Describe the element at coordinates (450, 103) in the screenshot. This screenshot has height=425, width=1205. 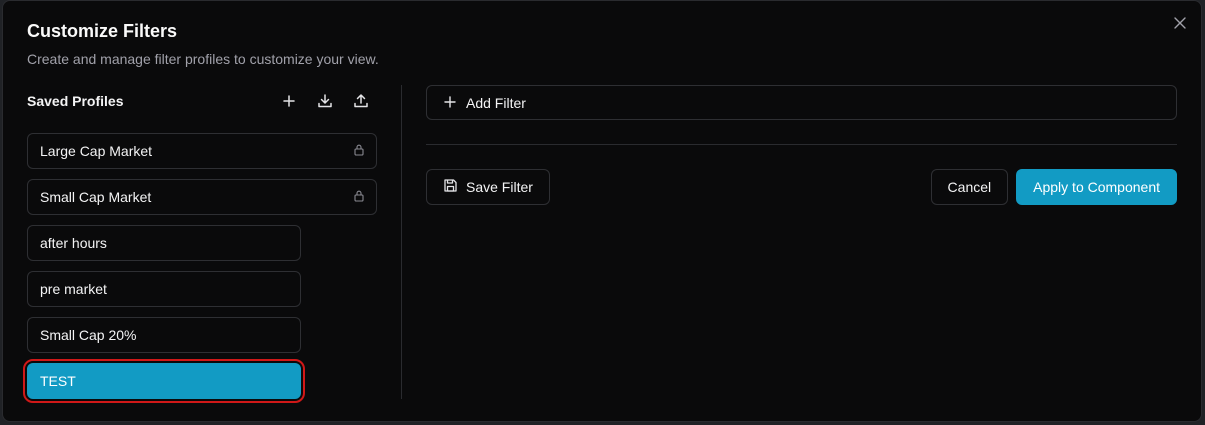
I see `plus-icon` at that location.